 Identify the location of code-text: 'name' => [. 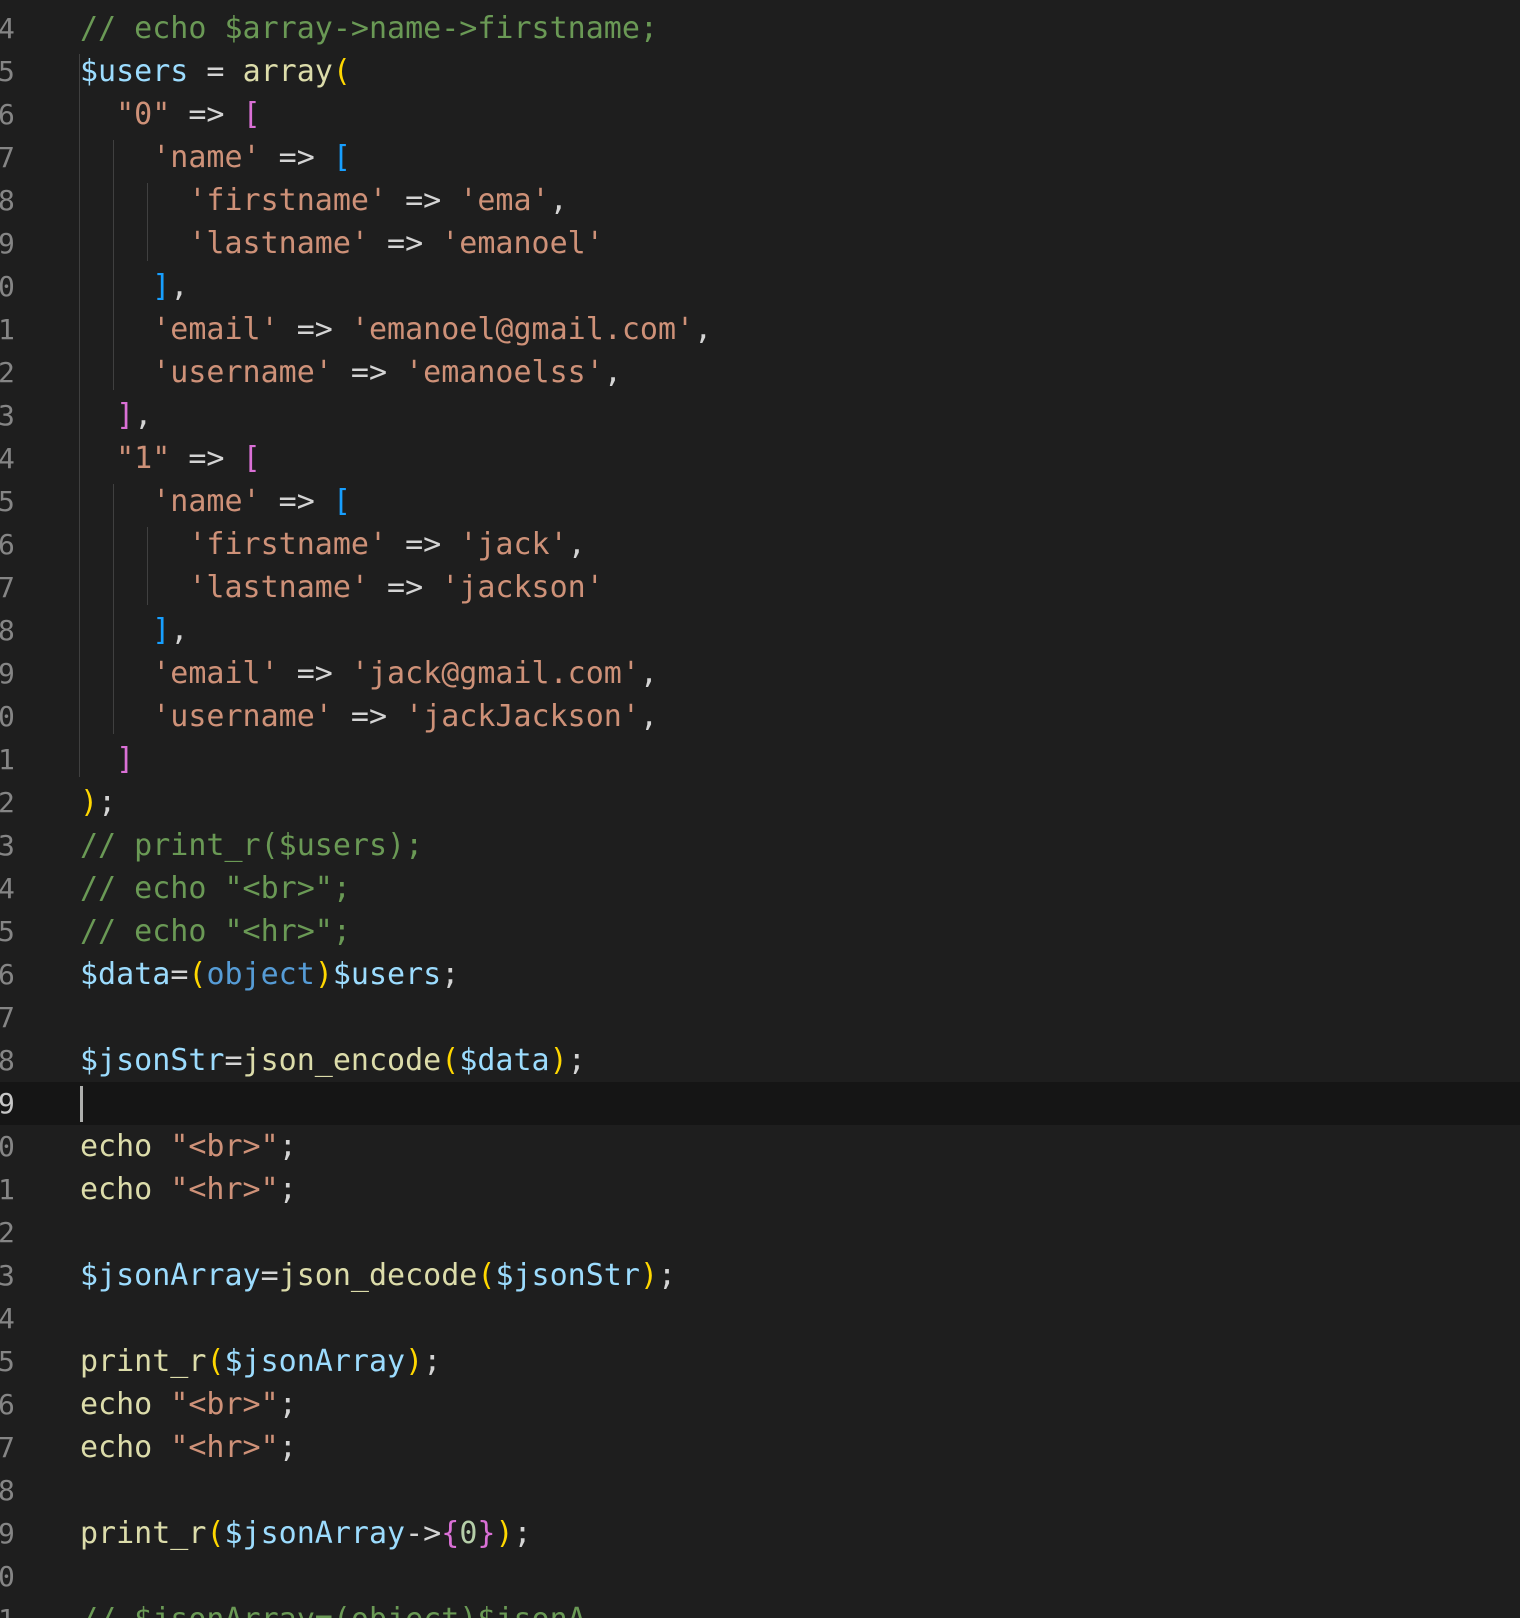
(215, 157).